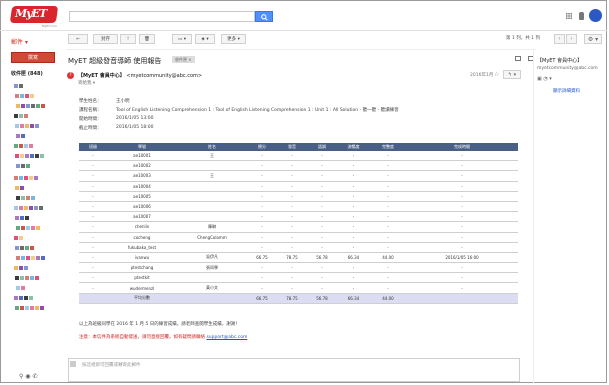 Image resolution: width=609 pixels, height=385 pixels. I want to click on right-panel-divider, so click(533, 216).